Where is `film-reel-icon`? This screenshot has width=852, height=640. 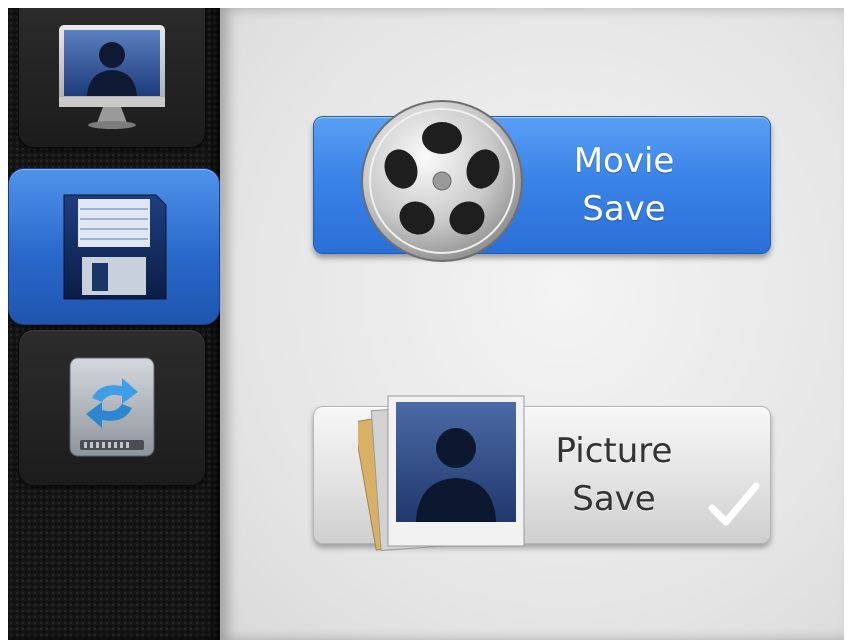
film-reel-icon is located at coordinates (442, 181).